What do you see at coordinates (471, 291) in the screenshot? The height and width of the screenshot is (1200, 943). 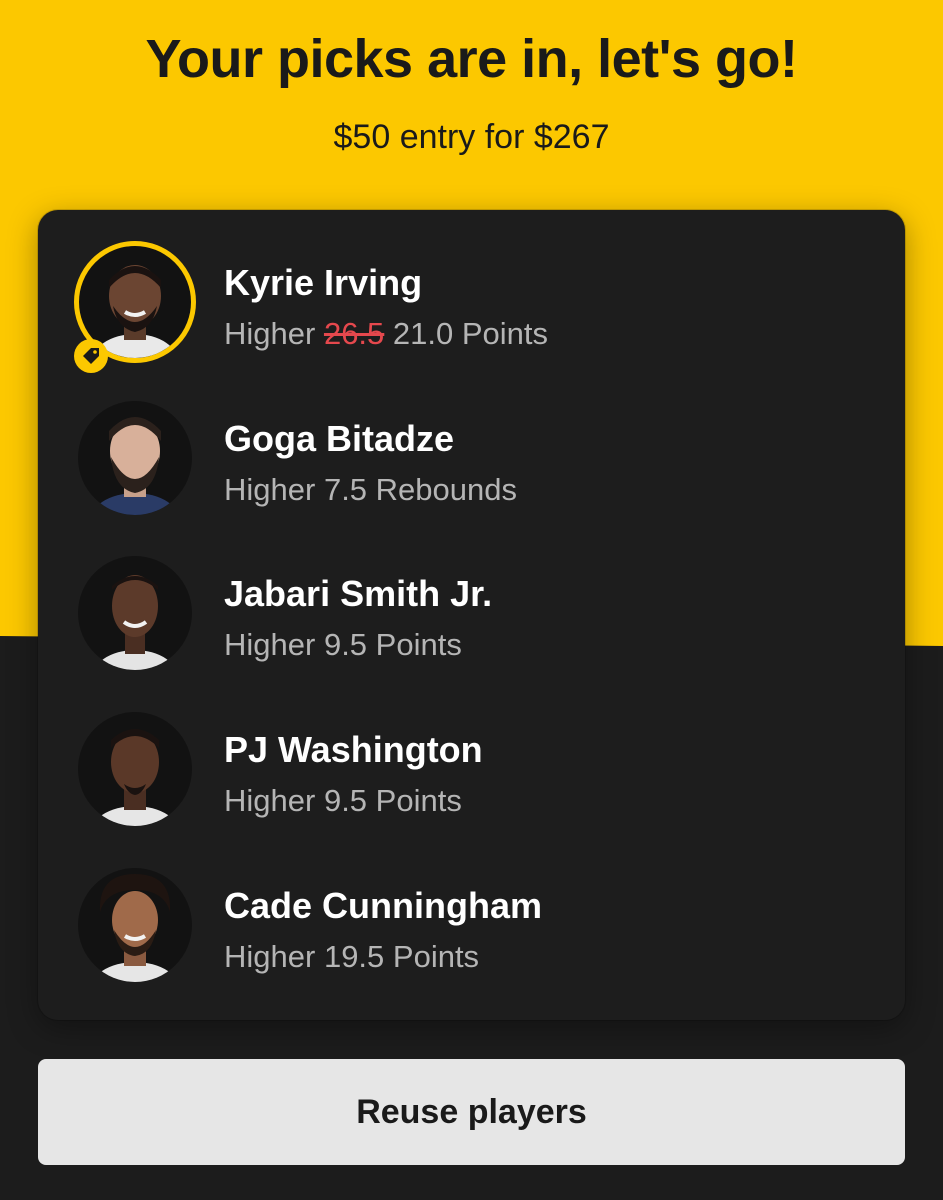 I see `pick-row: Kyrie Irving Higher 26.5 21.0 Points` at bounding box center [471, 291].